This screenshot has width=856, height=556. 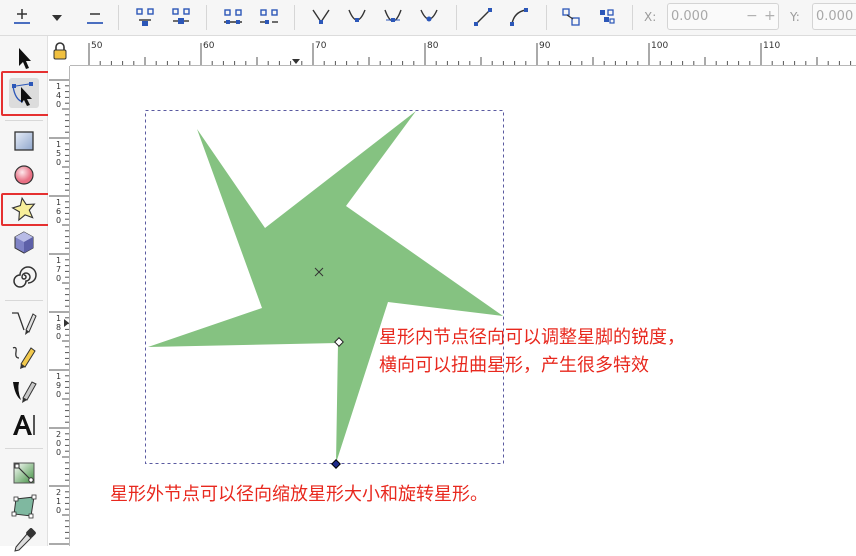 I want to click on x-coordinate-value: 0.000, so click(x=690, y=16).